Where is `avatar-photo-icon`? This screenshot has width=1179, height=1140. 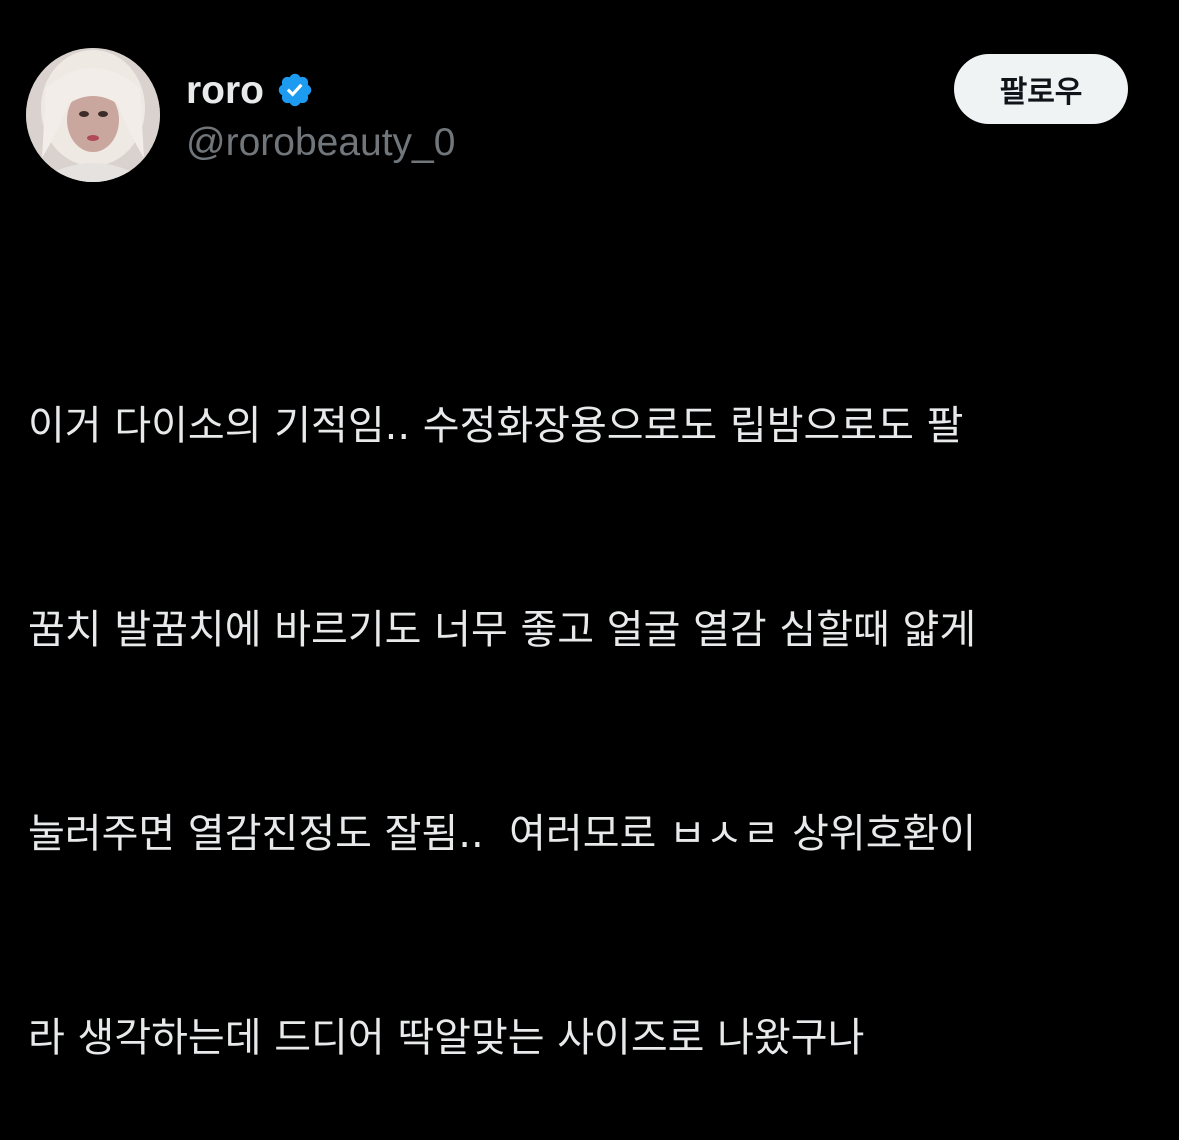 avatar-photo-icon is located at coordinates (93, 115).